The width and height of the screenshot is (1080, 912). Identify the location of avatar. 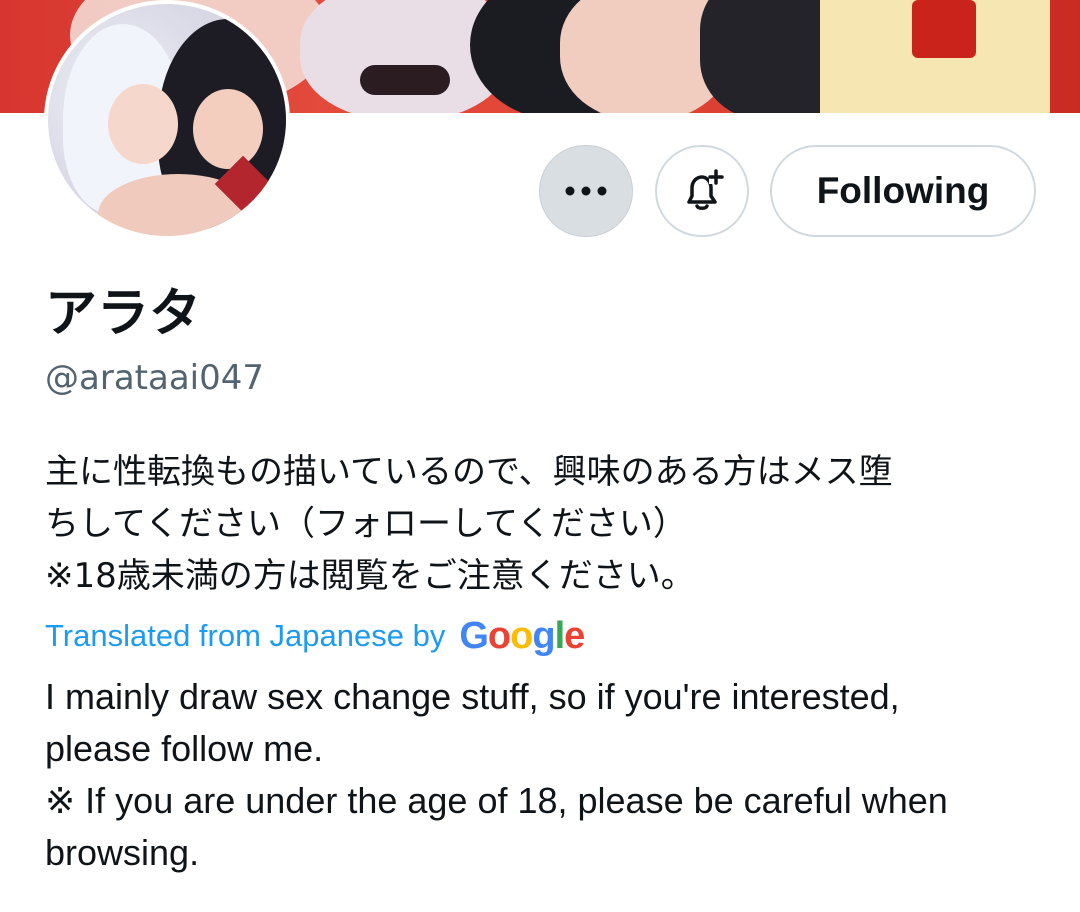
(167, 120).